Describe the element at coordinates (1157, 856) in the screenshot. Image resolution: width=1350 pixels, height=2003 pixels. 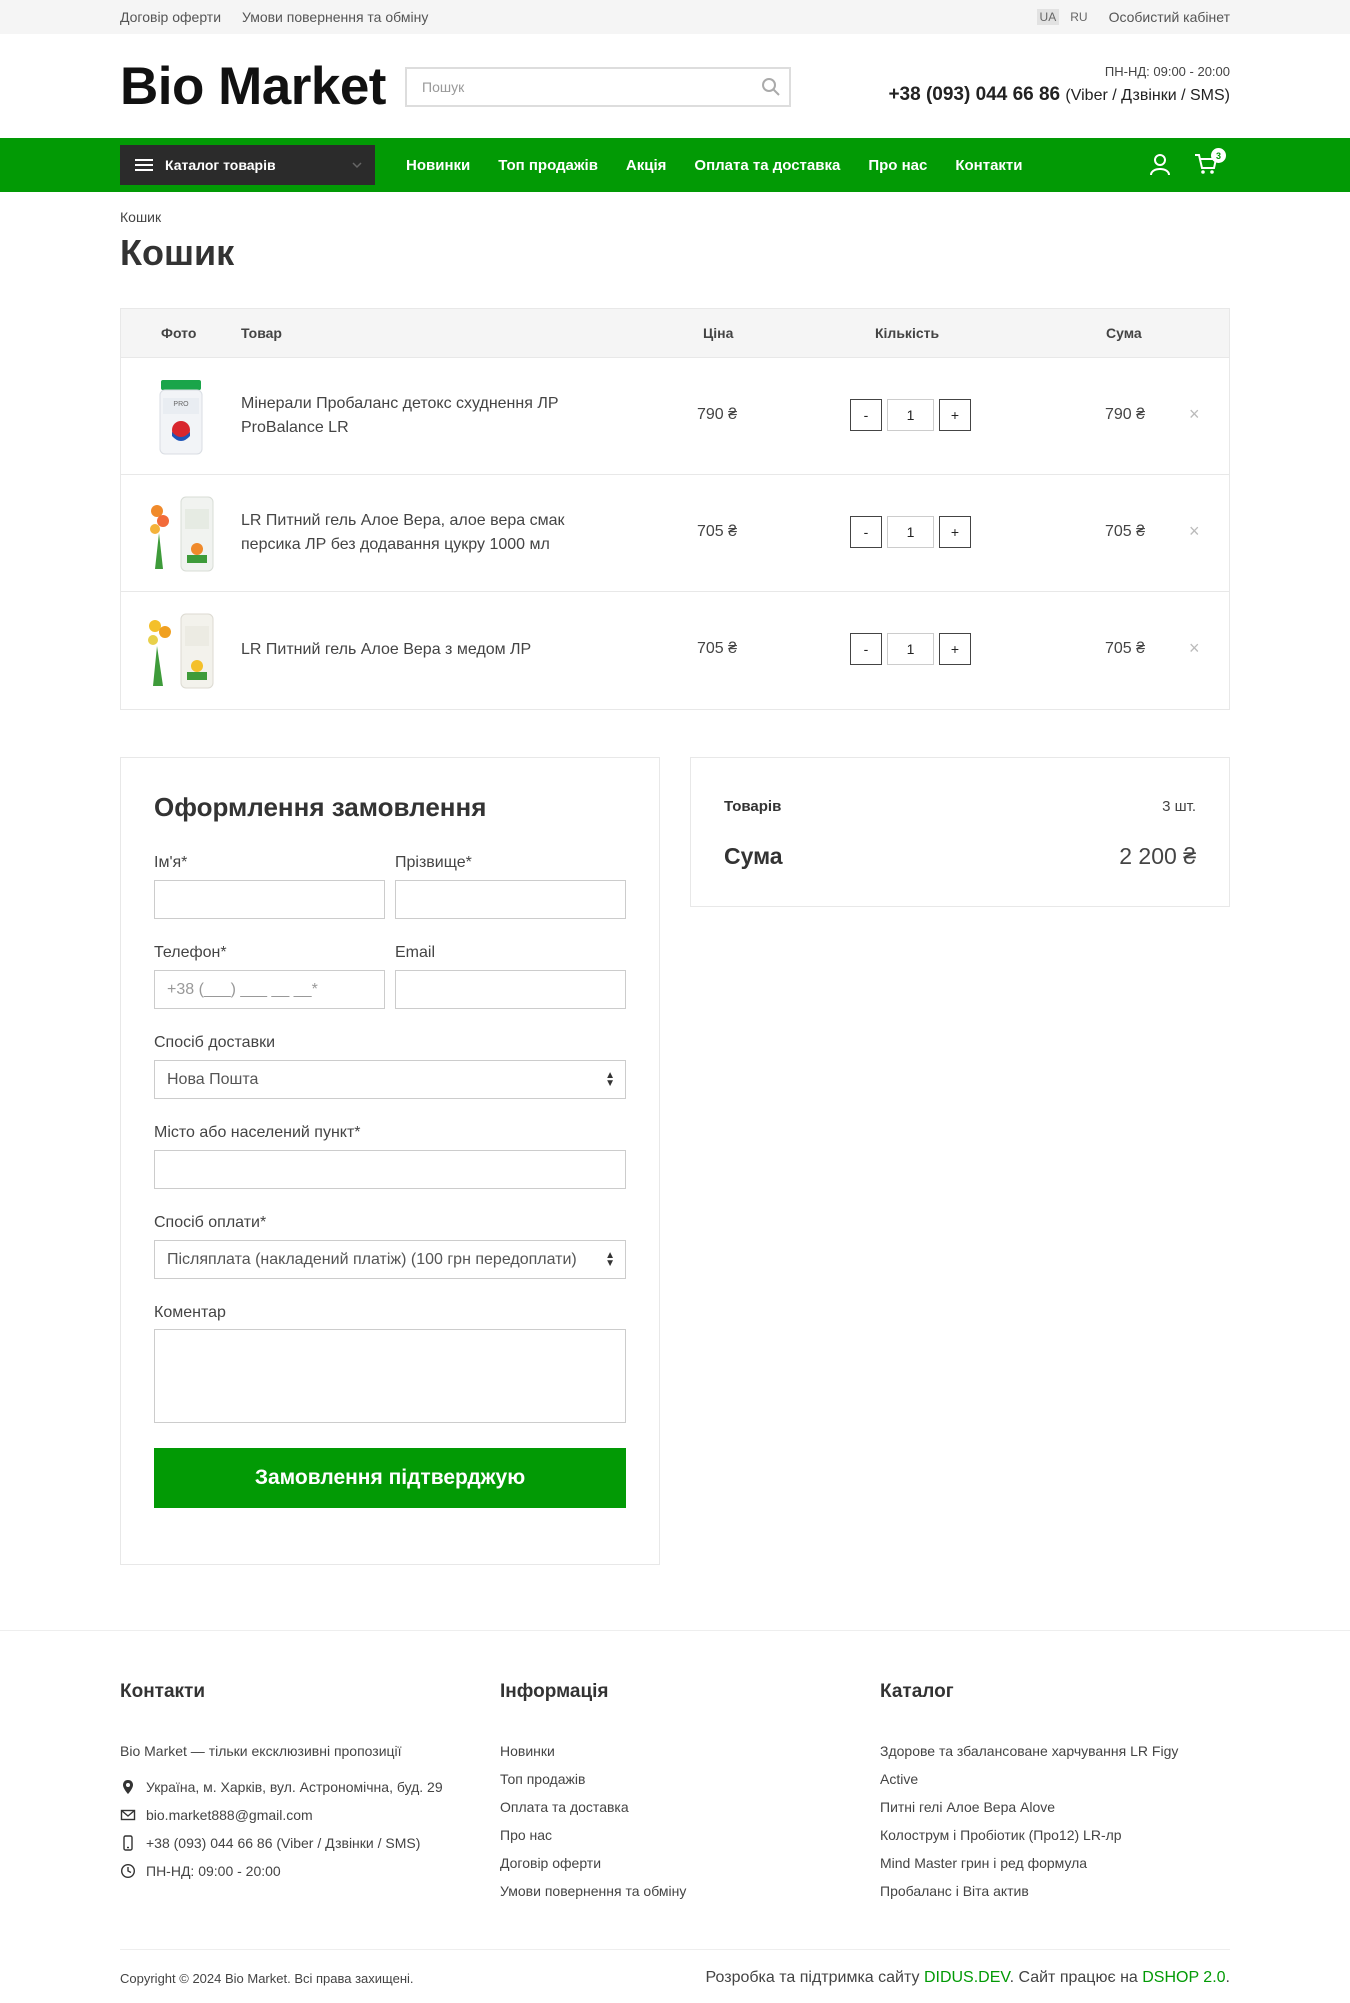
I see `total-value: 2 200 ₴` at that location.